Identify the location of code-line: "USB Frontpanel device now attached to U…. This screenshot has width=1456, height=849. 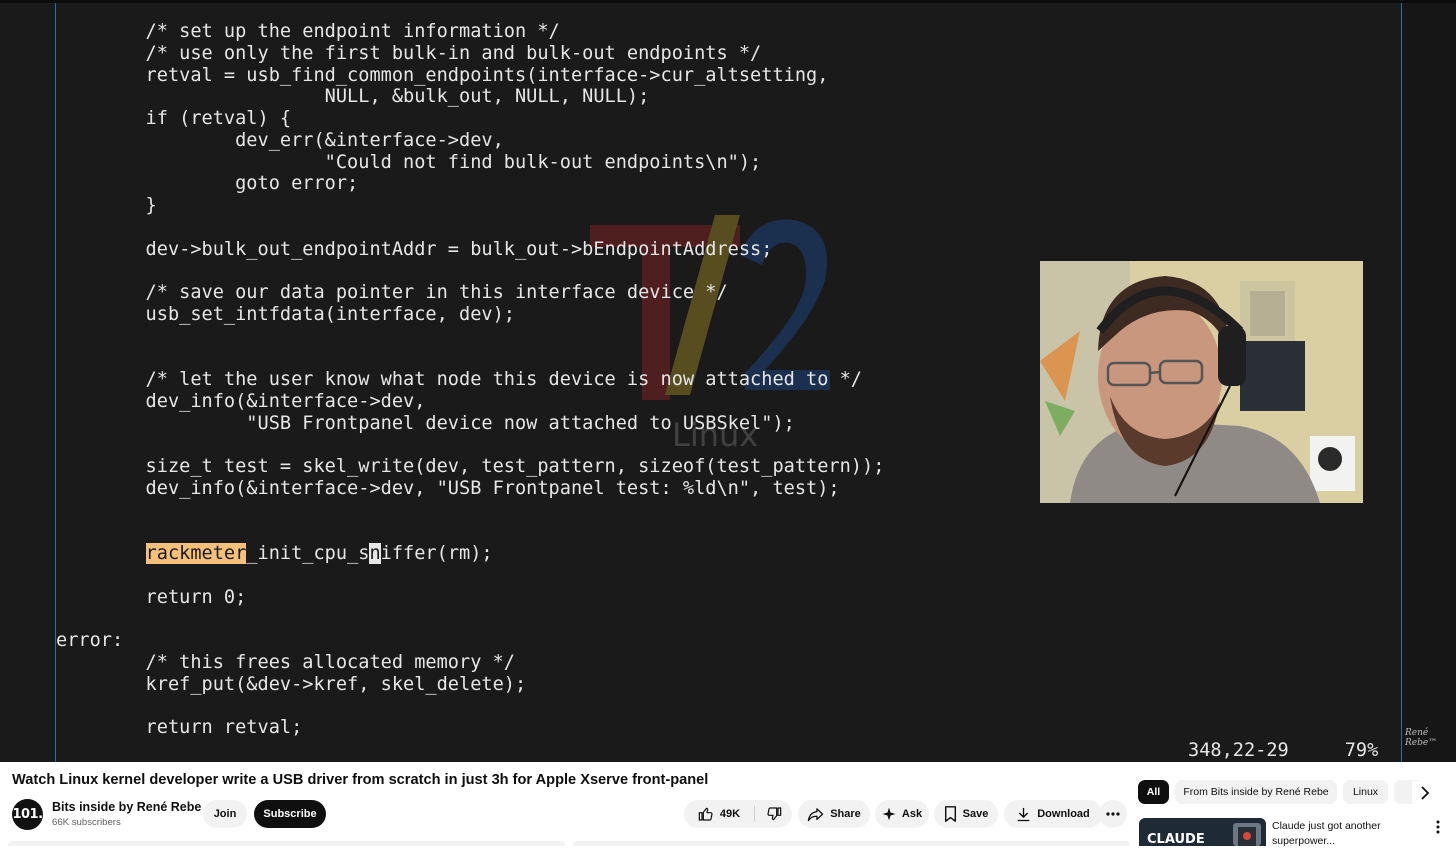
(425, 423).